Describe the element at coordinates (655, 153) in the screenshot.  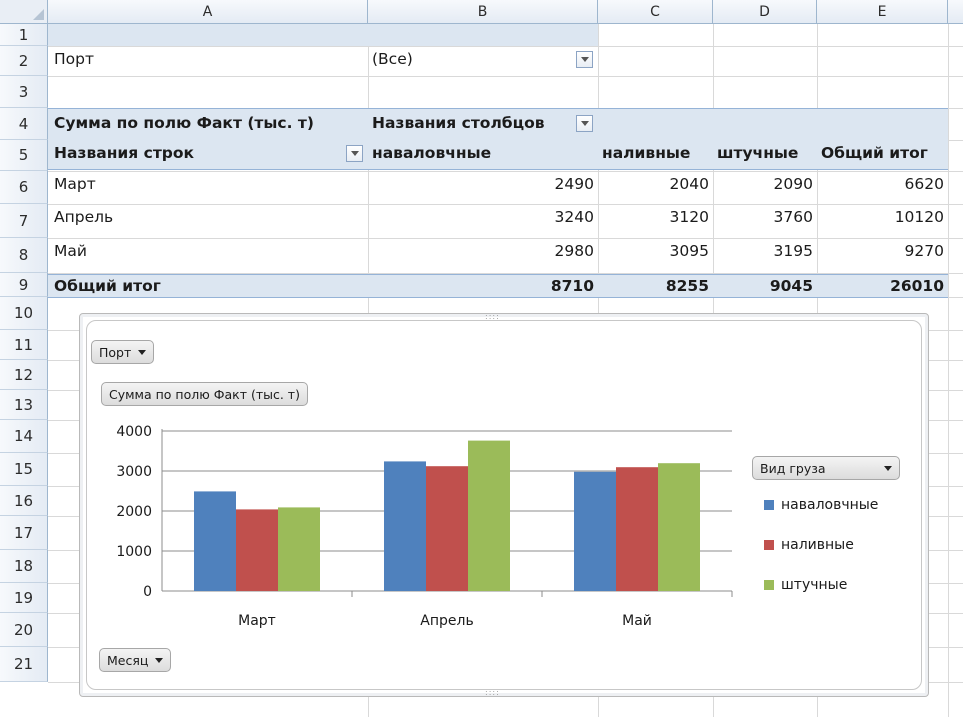
I see `col-header-2: наливные` at that location.